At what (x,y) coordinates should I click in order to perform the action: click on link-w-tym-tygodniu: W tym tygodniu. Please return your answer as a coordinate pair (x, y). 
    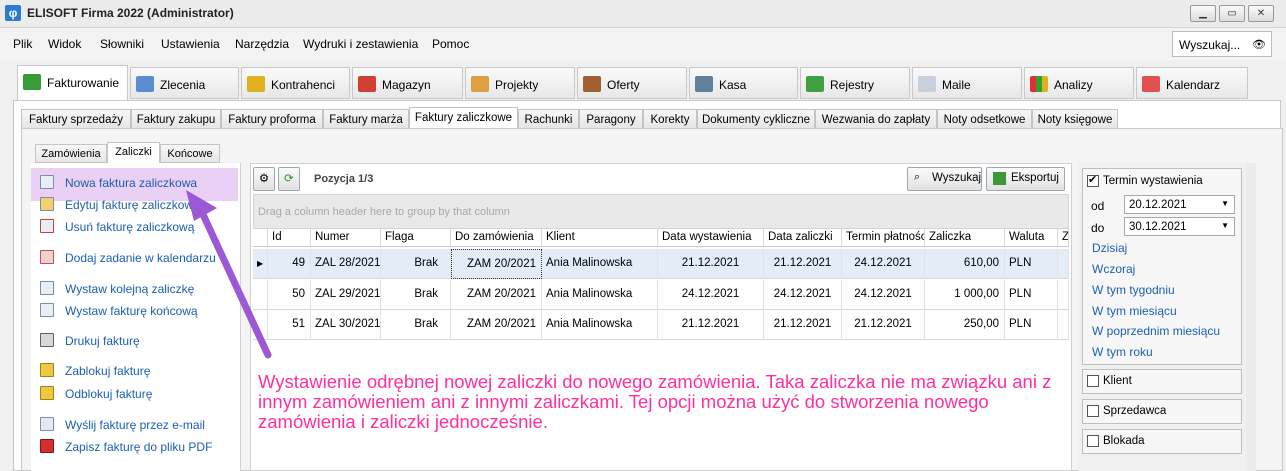
    Looking at the image, I should click on (1133, 290).